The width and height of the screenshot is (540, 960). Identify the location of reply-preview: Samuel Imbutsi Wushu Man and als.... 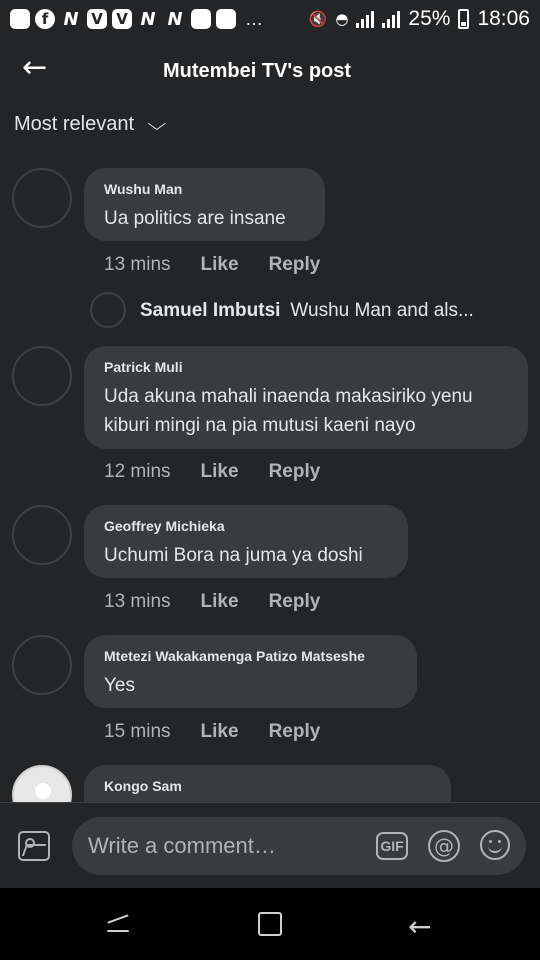
(307, 311).